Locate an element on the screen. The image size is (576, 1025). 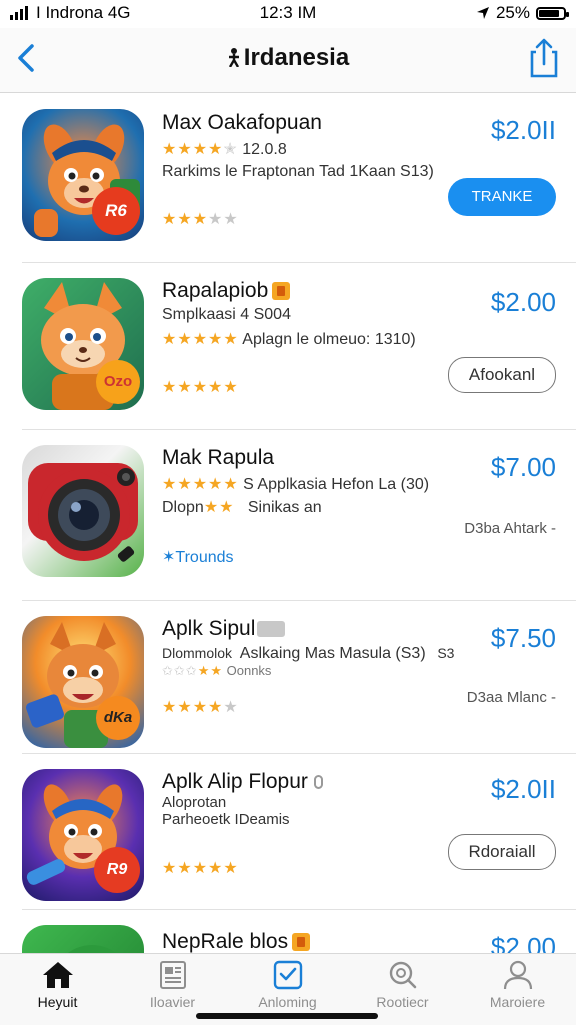
app-rating: ★★★★★ S Applkasia Hefon La (30) is located at coordinates (295, 484).